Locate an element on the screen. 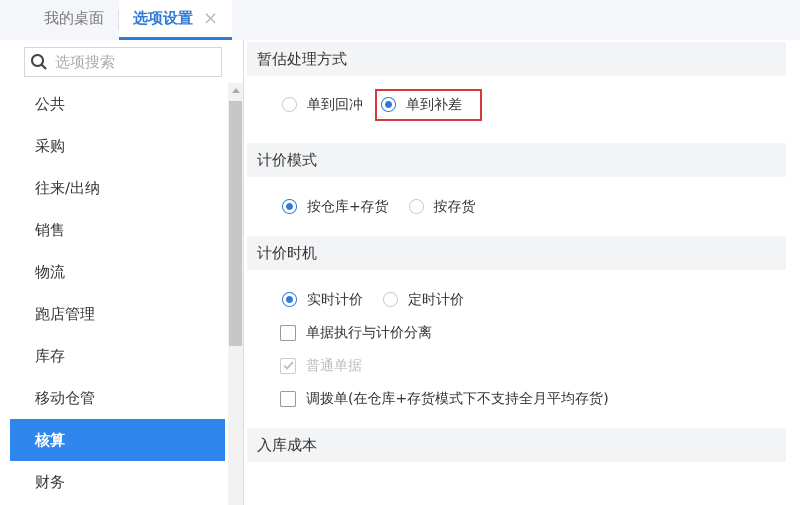 The height and width of the screenshot is (505, 800). scrollbar-thumb is located at coordinates (235, 223).